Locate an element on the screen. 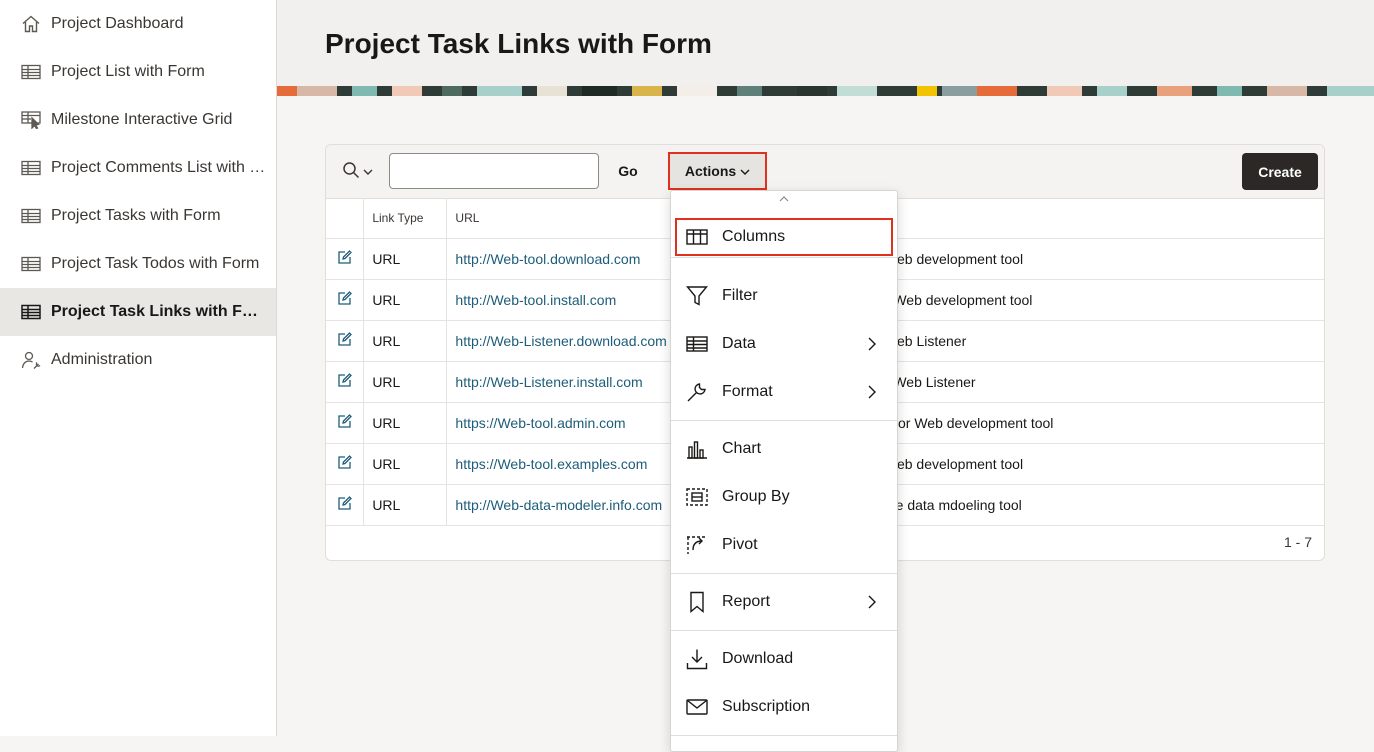 This screenshot has height=752, width=1374. wrench-icon is located at coordinates (697, 392).